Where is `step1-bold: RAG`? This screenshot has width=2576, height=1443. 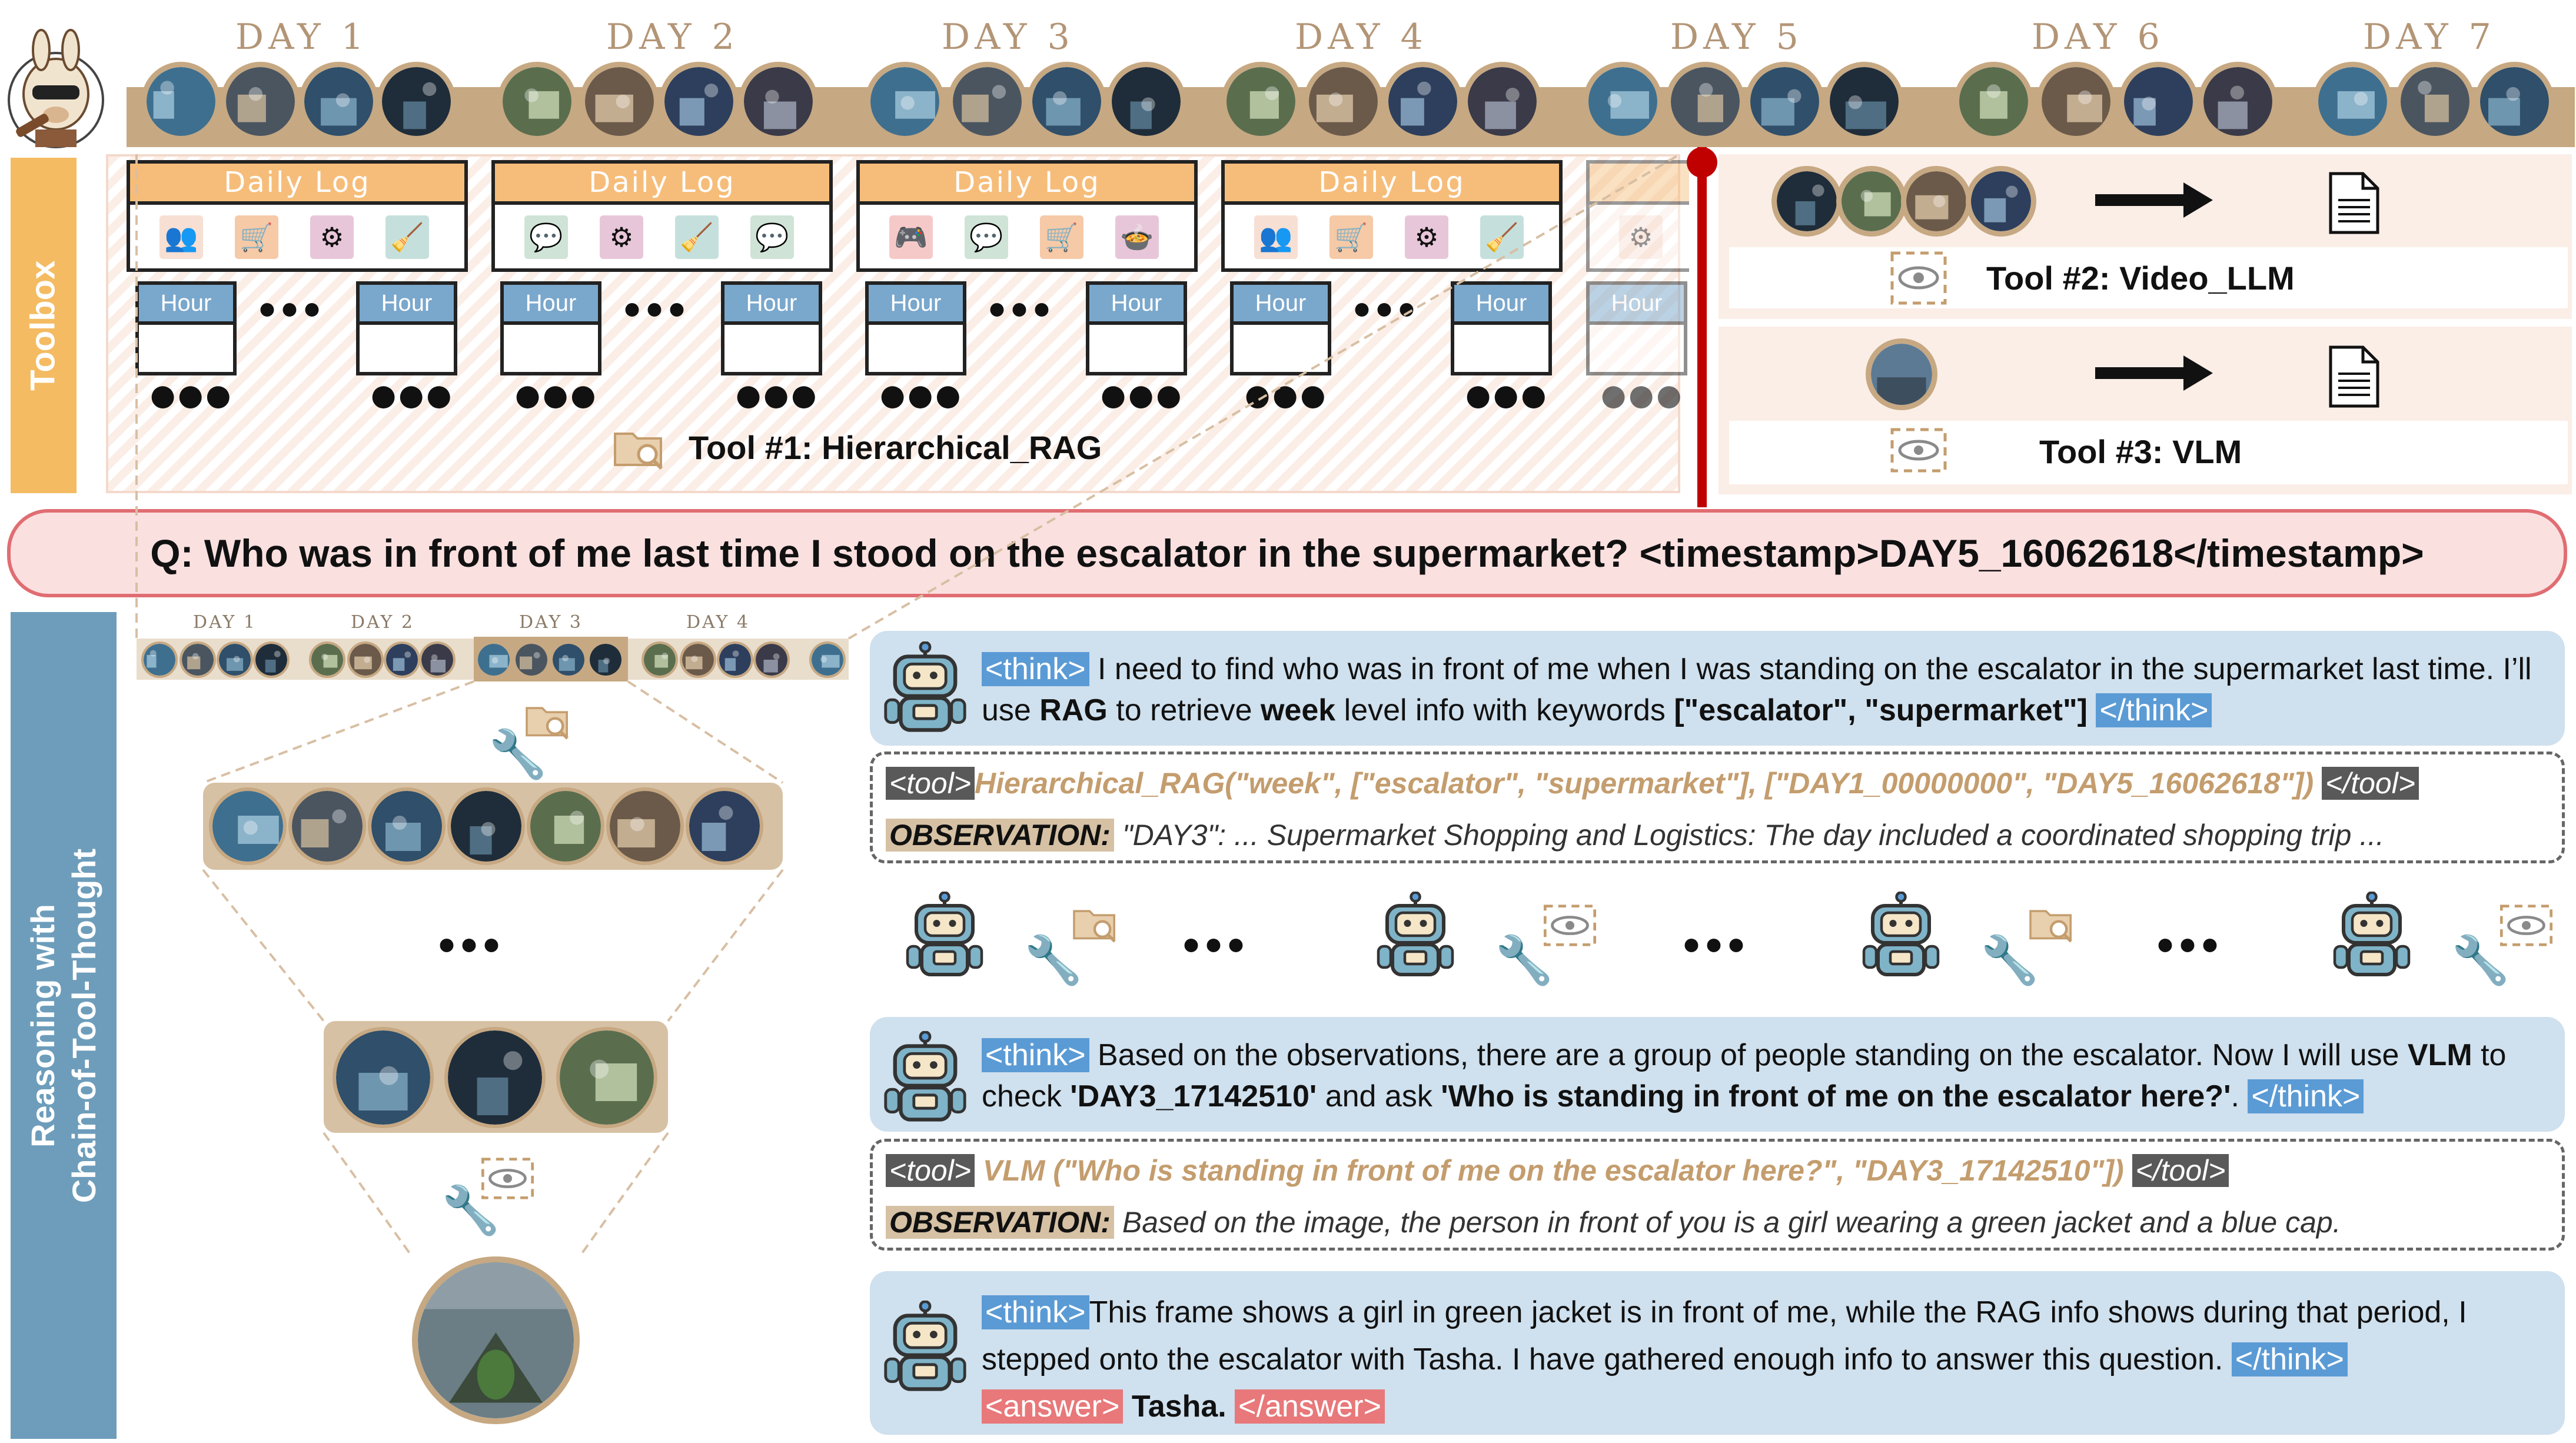
step1-bold: RAG is located at coordinates (1073, 710).